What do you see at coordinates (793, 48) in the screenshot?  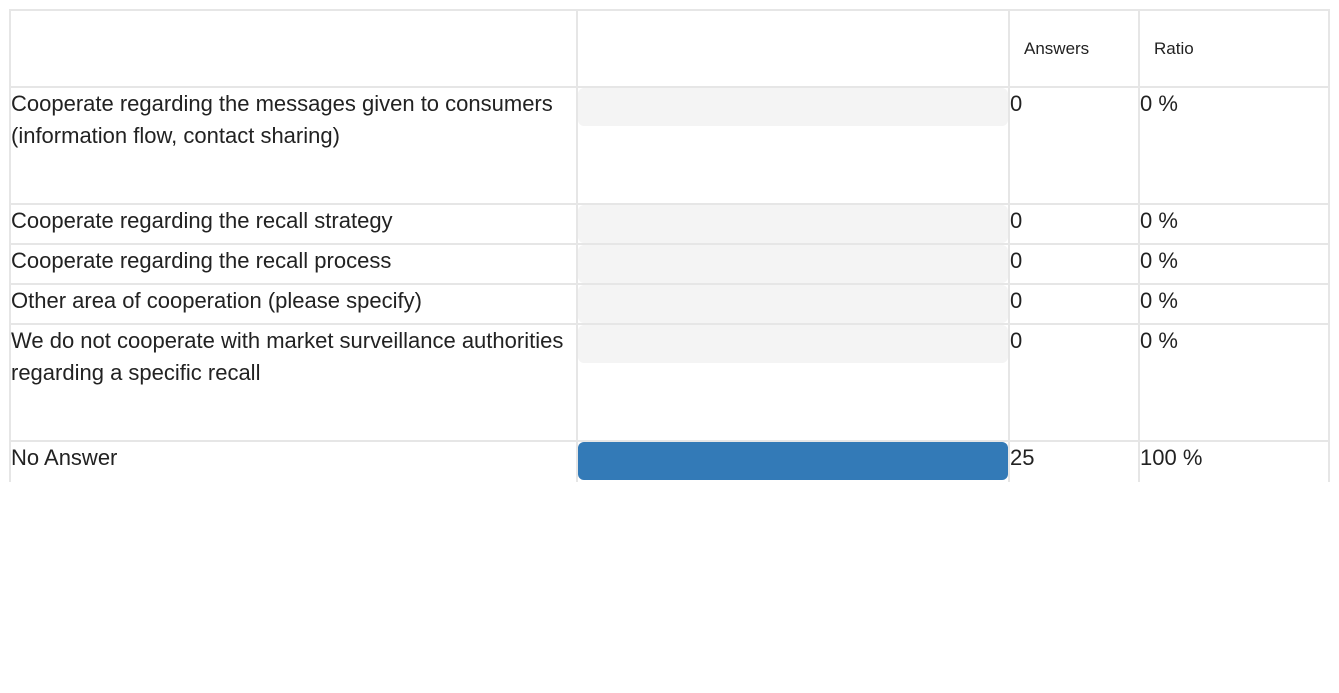 I see `header-bar` at bounding box center [793, 48].